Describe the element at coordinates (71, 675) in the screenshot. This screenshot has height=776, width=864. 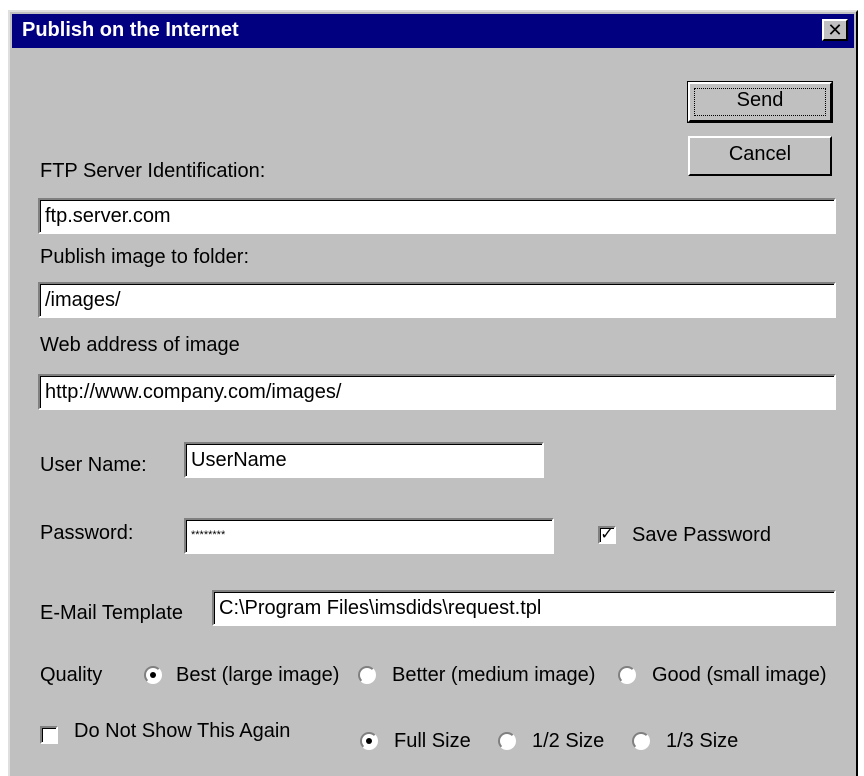
I see `quality-label: Quality` at that location.